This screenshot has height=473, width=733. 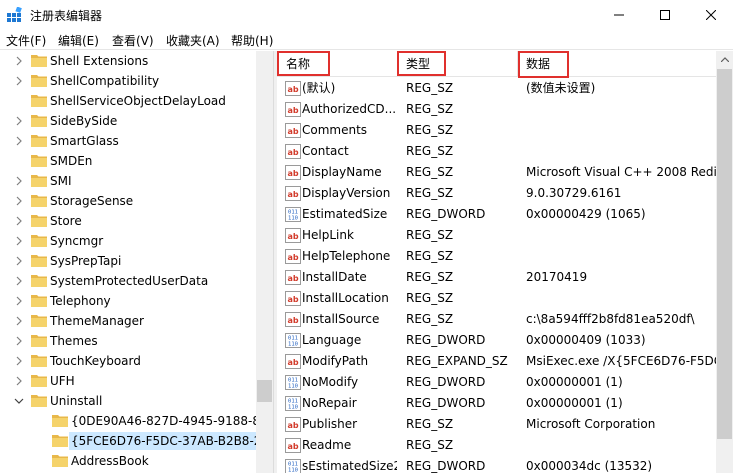 I want to click on menu-favorites: 收藏夹(A), so click(x=193, y=40).